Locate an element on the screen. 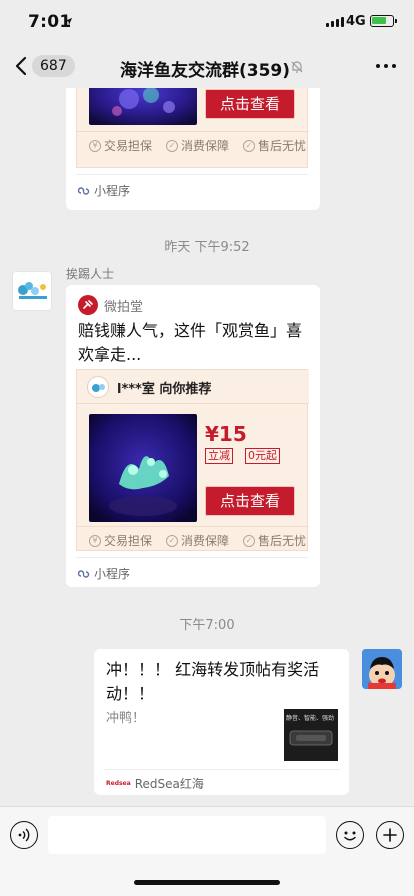 The image size is (414, 896). network-label: 4G is located at coordinates (356, 21).